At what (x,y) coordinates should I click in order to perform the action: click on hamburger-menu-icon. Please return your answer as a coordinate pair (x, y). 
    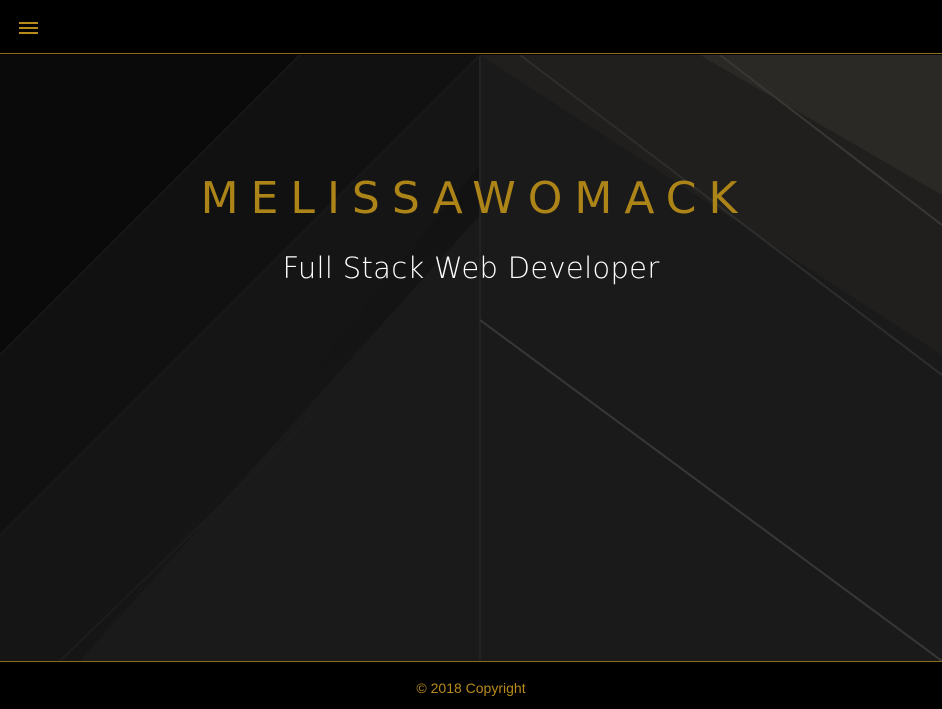
    Looking at the image, I should click on (30, 30).